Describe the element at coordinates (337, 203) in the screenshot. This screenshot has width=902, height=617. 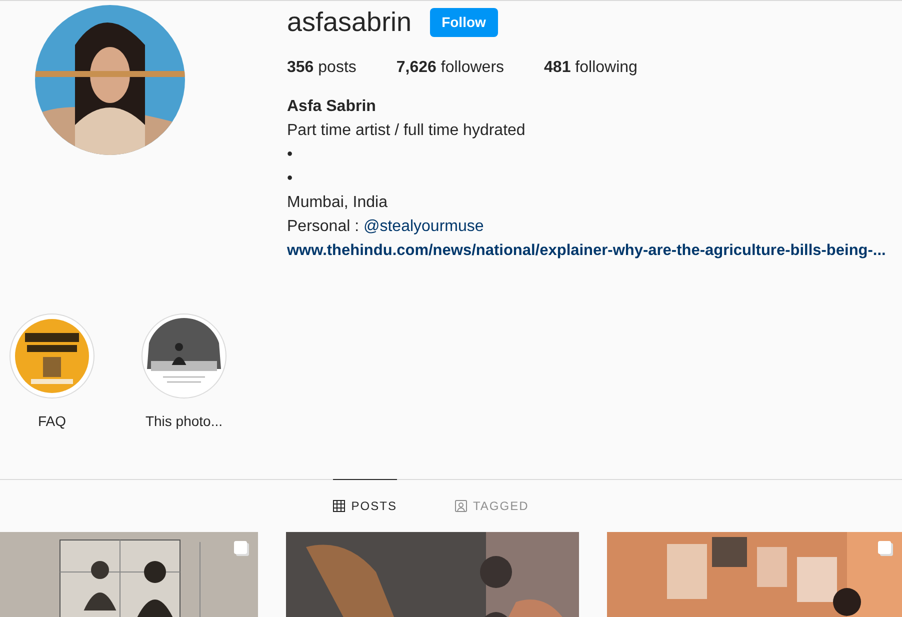
I see `bio-line: Mumbai, India` at that location.